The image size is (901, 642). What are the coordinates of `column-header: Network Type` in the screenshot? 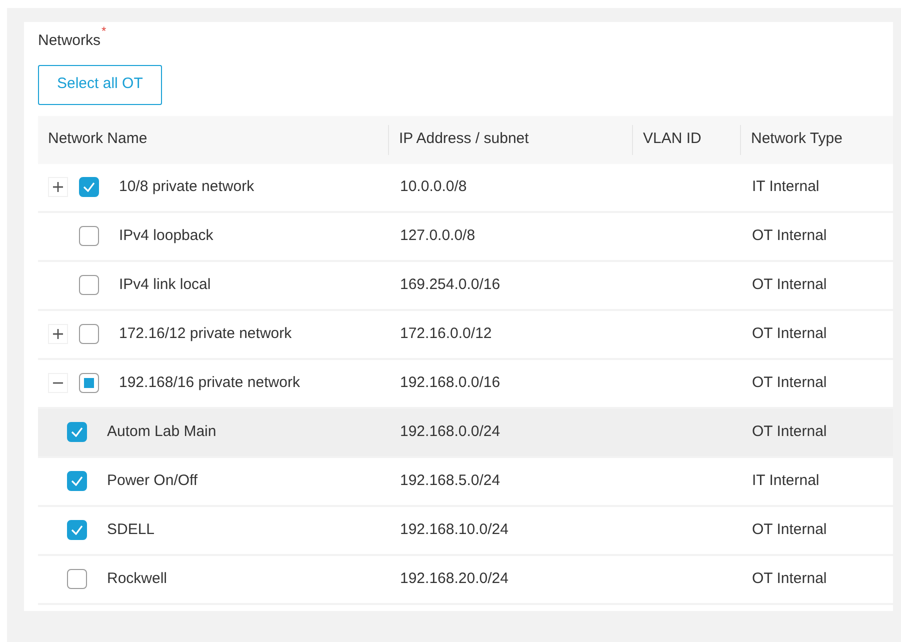 It's located at (796, 139).